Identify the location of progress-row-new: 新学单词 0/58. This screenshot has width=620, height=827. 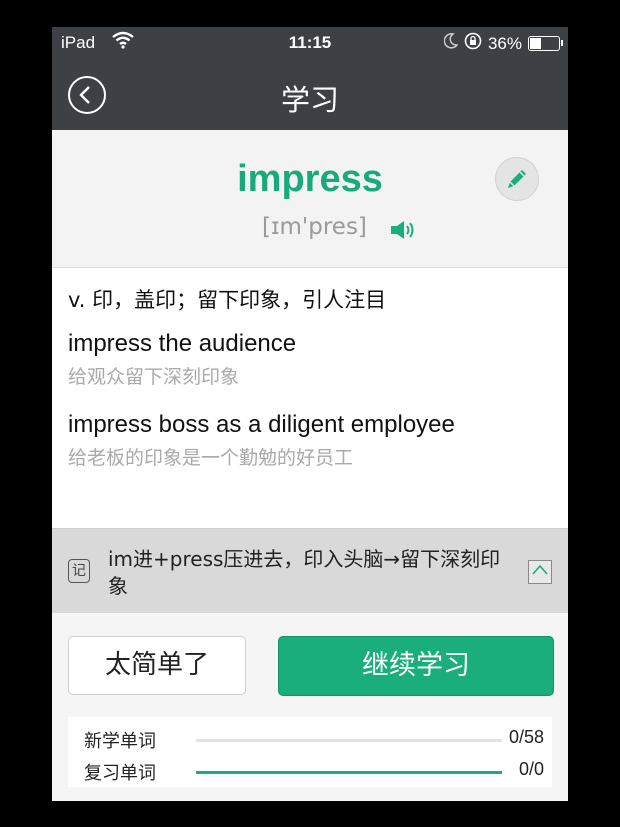
(314, 742).